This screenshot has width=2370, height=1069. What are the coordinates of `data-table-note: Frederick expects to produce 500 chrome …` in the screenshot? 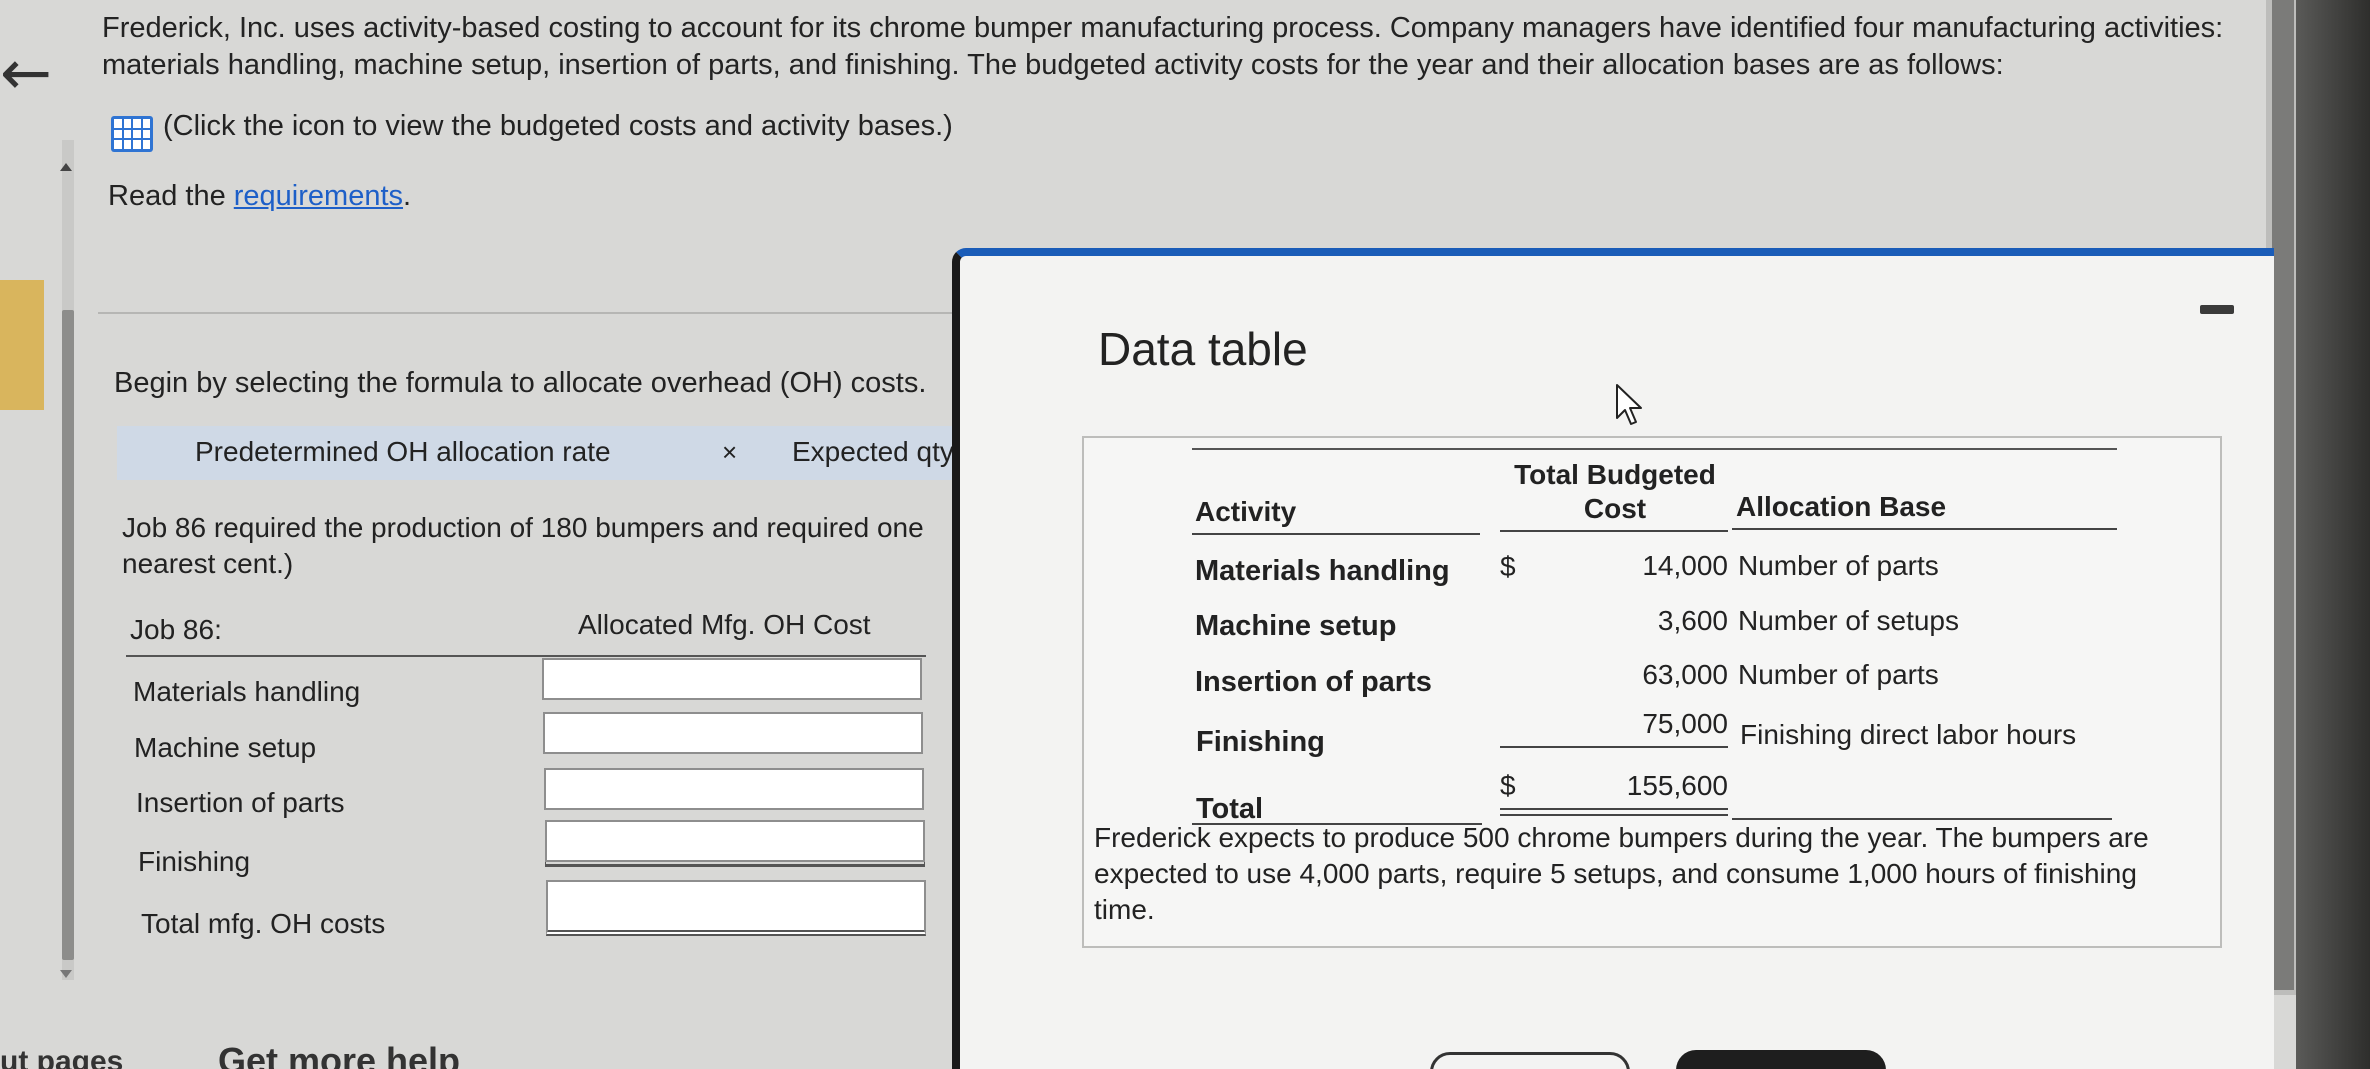 It's located at (1621, 873).